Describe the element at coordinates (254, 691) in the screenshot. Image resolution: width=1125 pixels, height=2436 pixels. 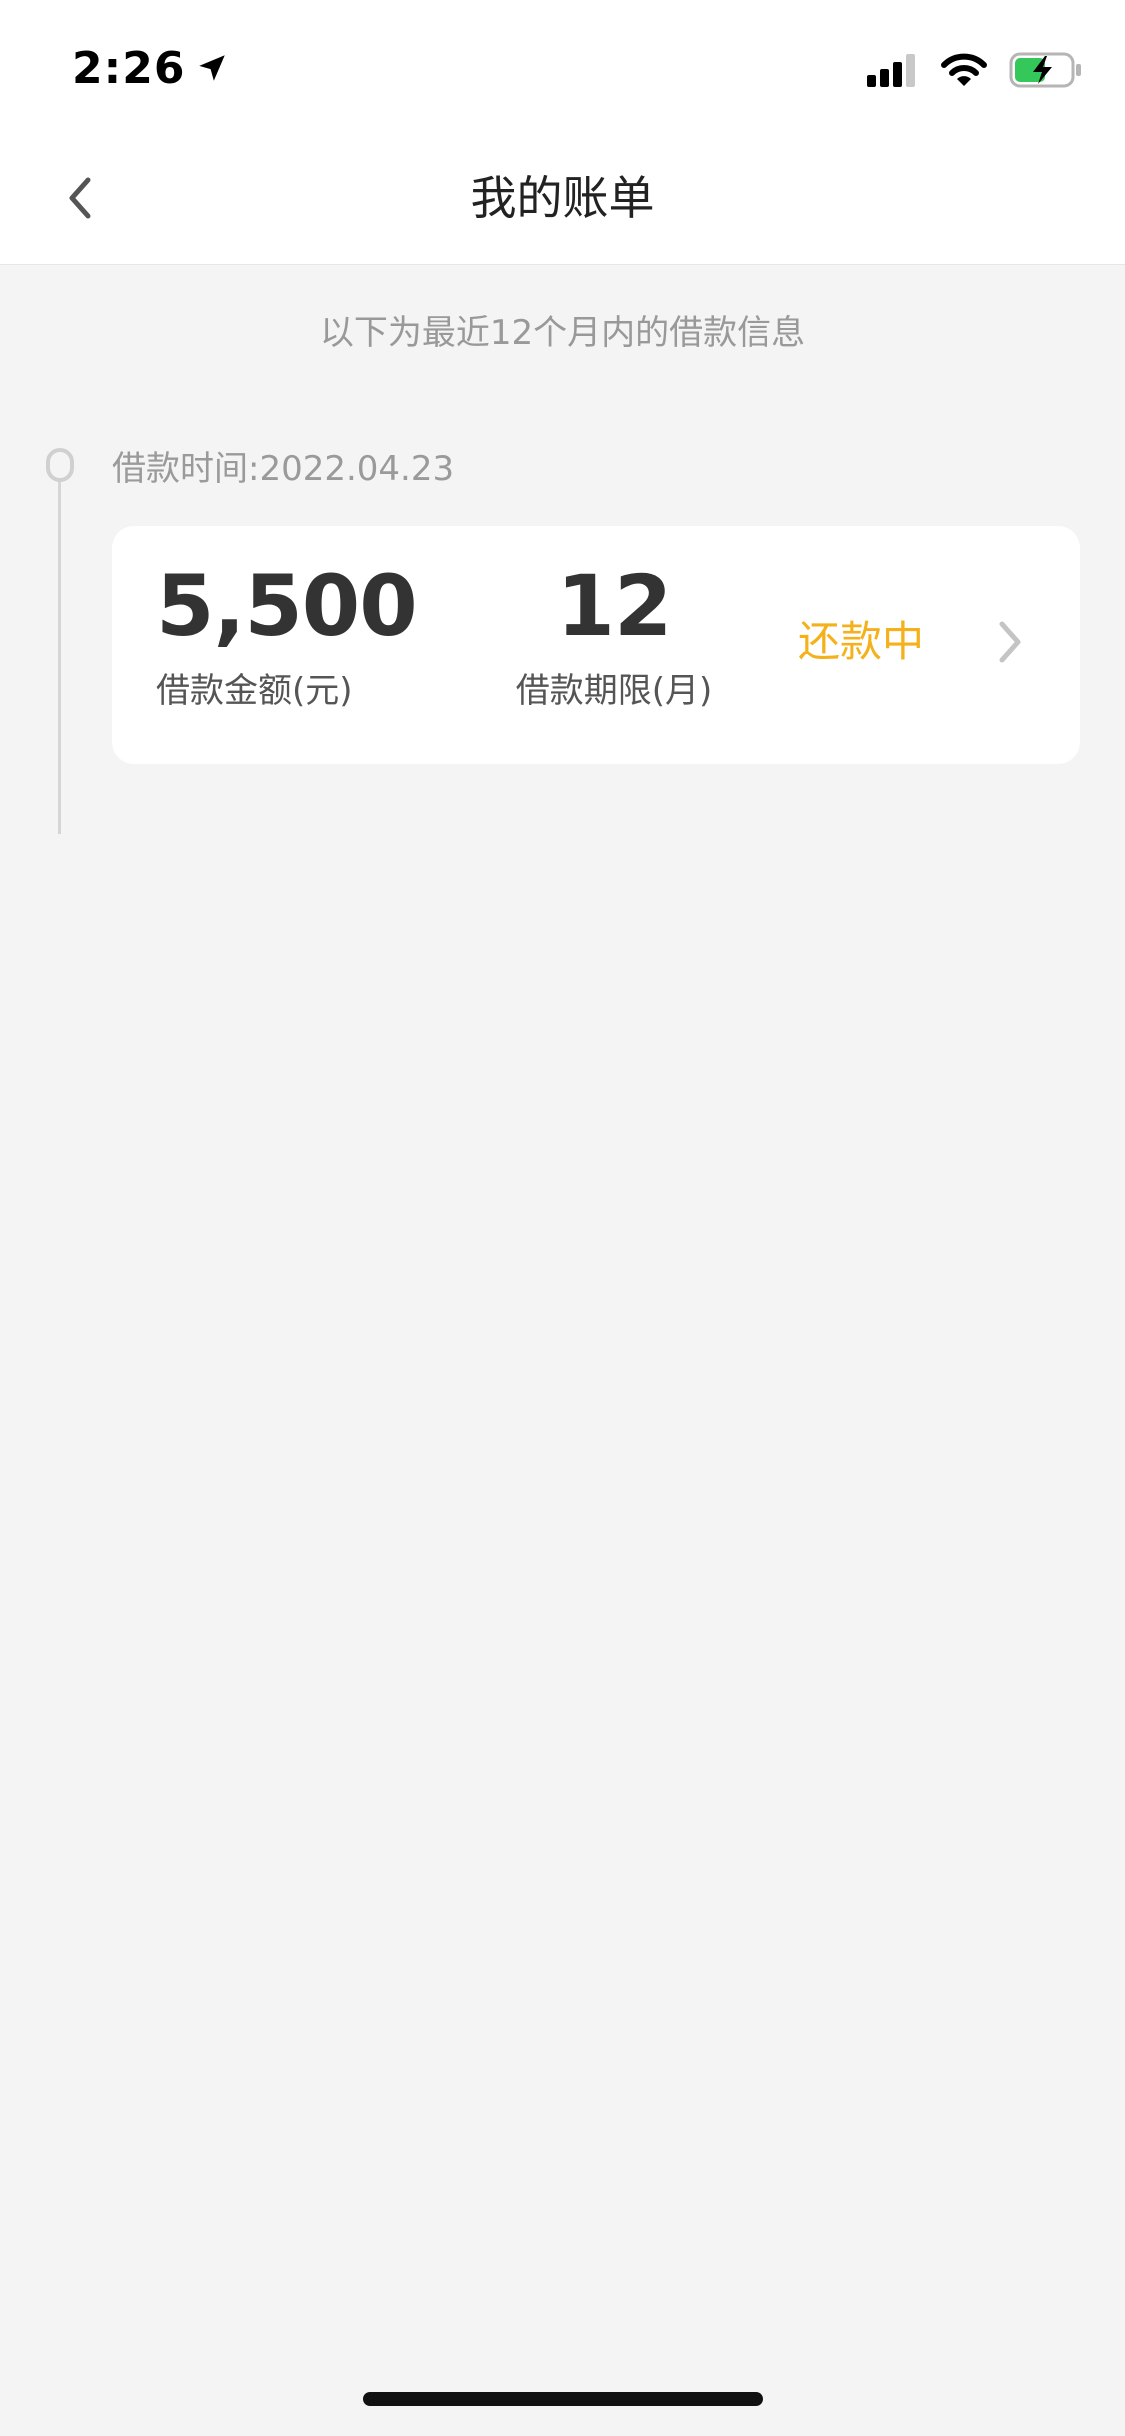
I see `loan-amount-label: 借款金额(元)` at that location.